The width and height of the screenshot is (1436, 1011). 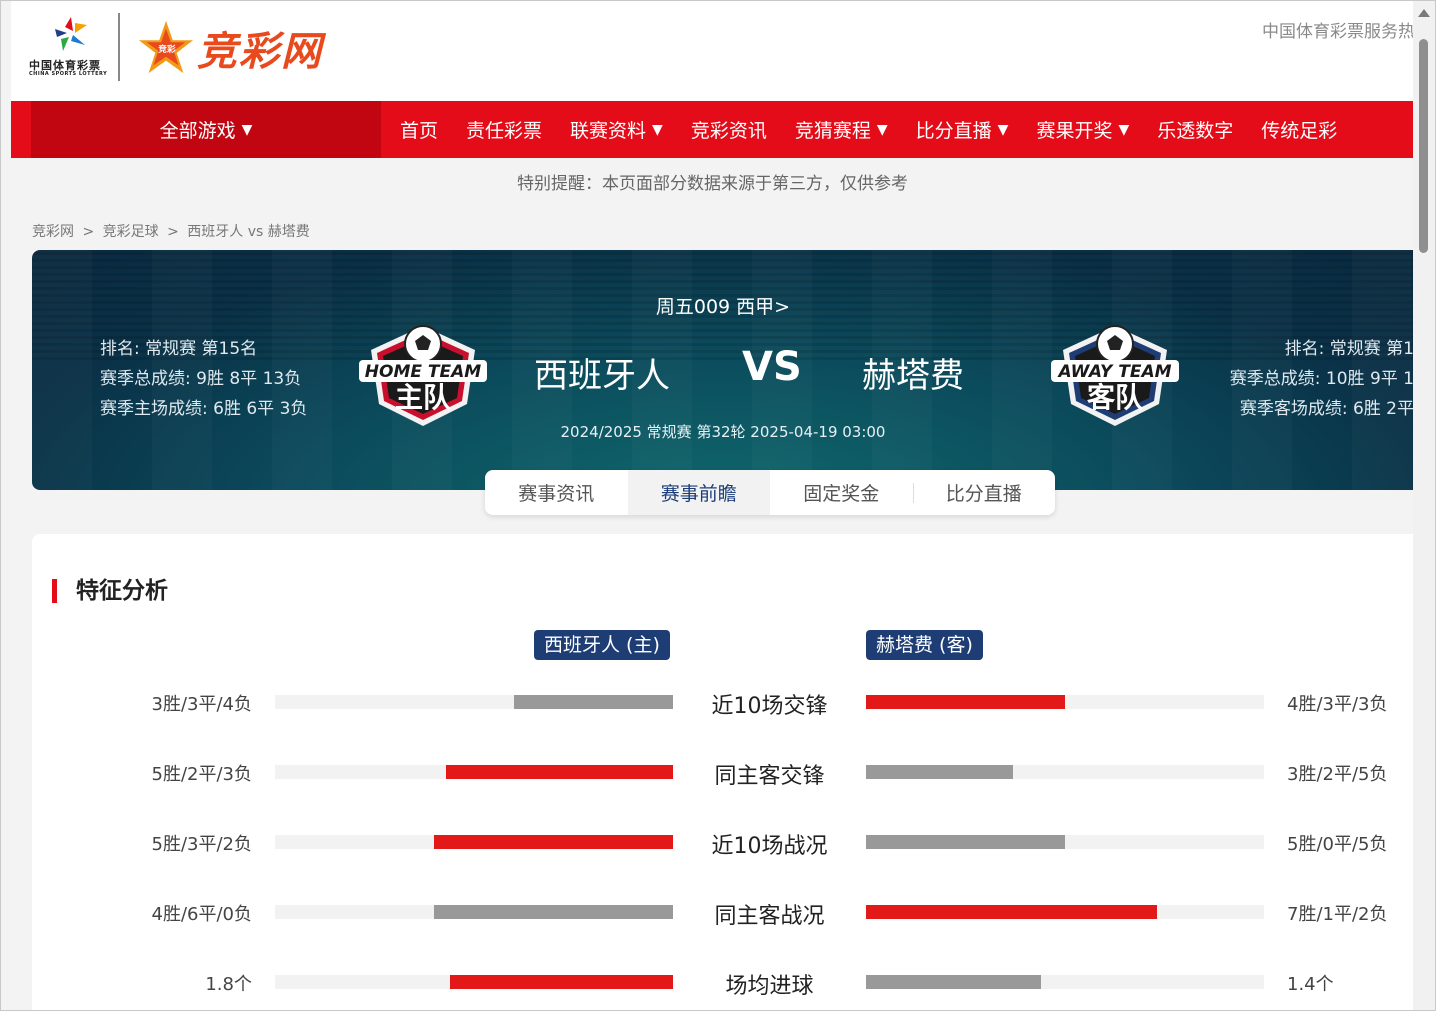 What do you see at coordinates (723, 305) in the screenshot?
I see `match-round-link: 周五009 西甲>` at bounding box center [723, 305].